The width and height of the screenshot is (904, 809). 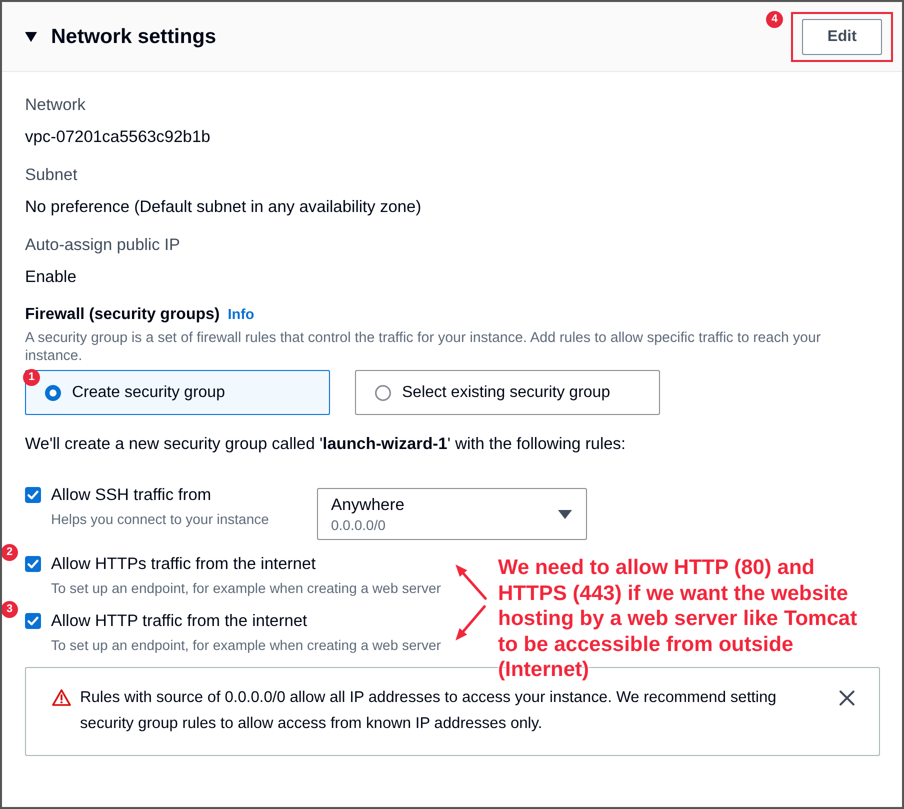 What do you see at coordinates (452, 514) in the screenshot?
I see `source-select: Anywhere 0.0.0.0/0` at bounding box center [452, 514].